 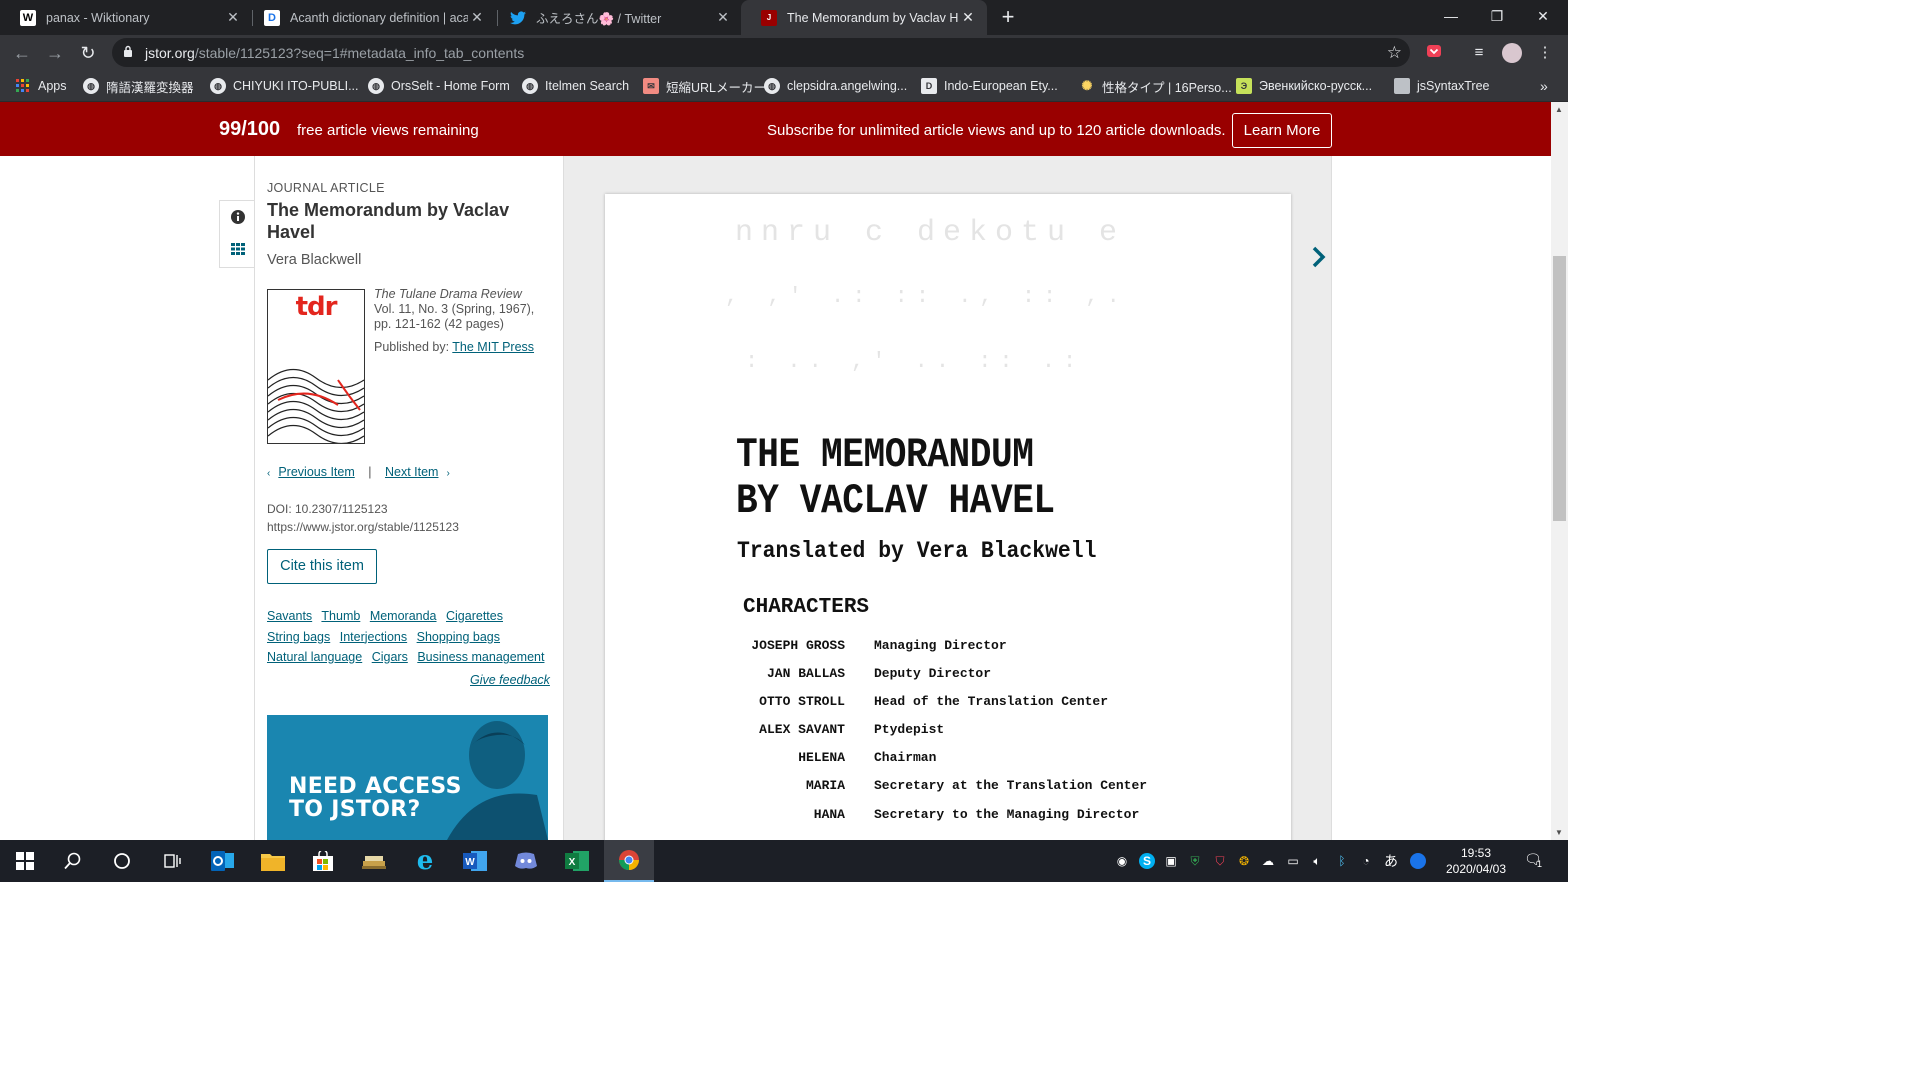 I want to click on search-button, so click(x=73, y=861).